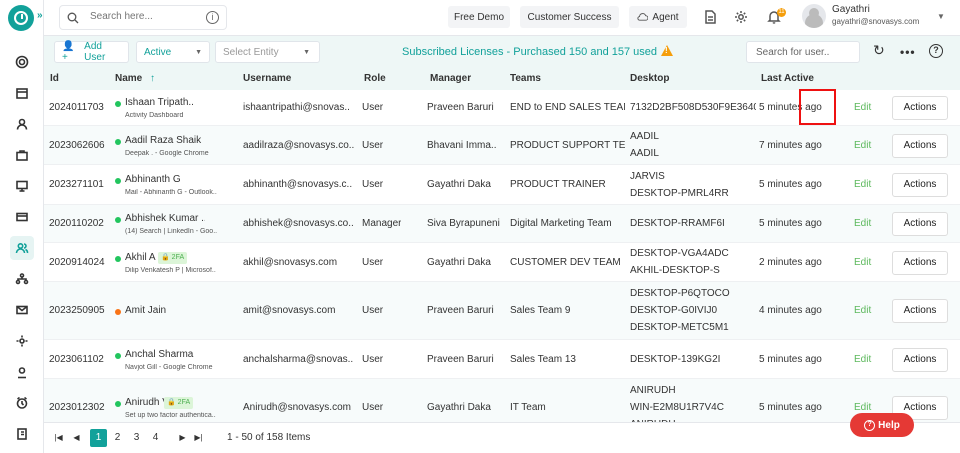 Image resolution: width=960 pixels, height=453 pixels. Describe the element at coordinates (450, 78) in the screenshot. I see `column-header-manager: Manager` at that location.